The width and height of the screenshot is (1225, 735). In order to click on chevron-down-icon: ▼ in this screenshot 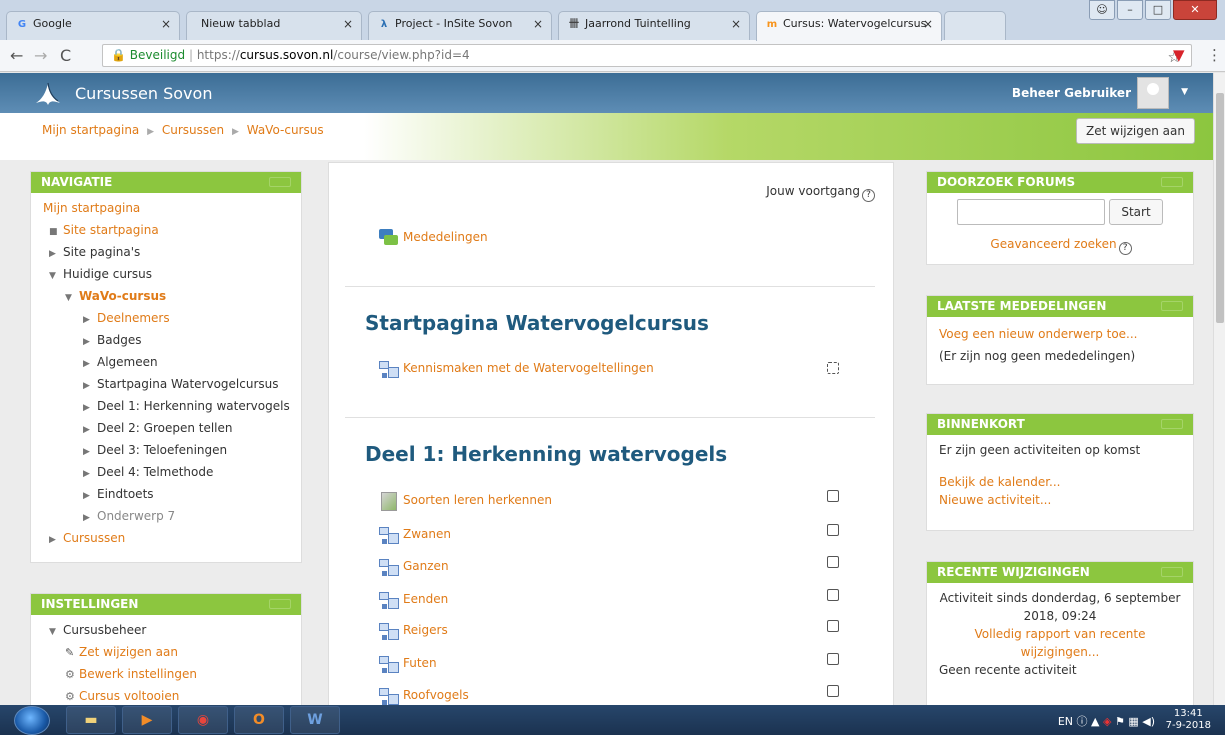, I will do `click(1184, 92)`.